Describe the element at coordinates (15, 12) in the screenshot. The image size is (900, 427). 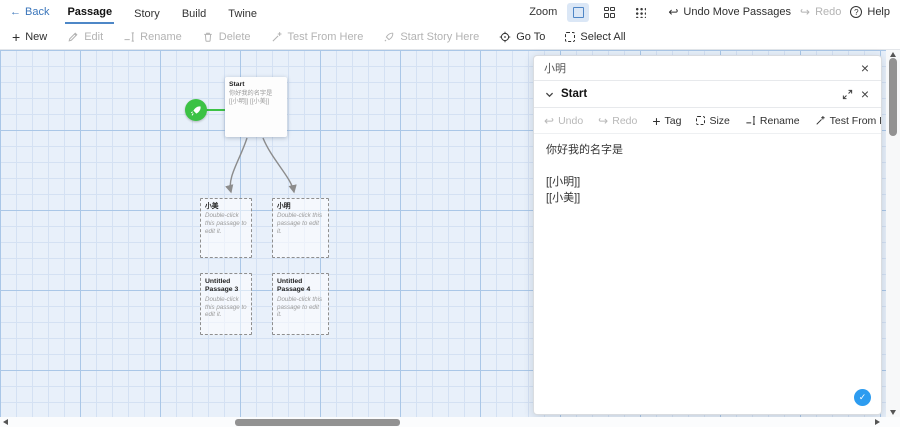
I see `back-arrow-icon: ←` at that location.